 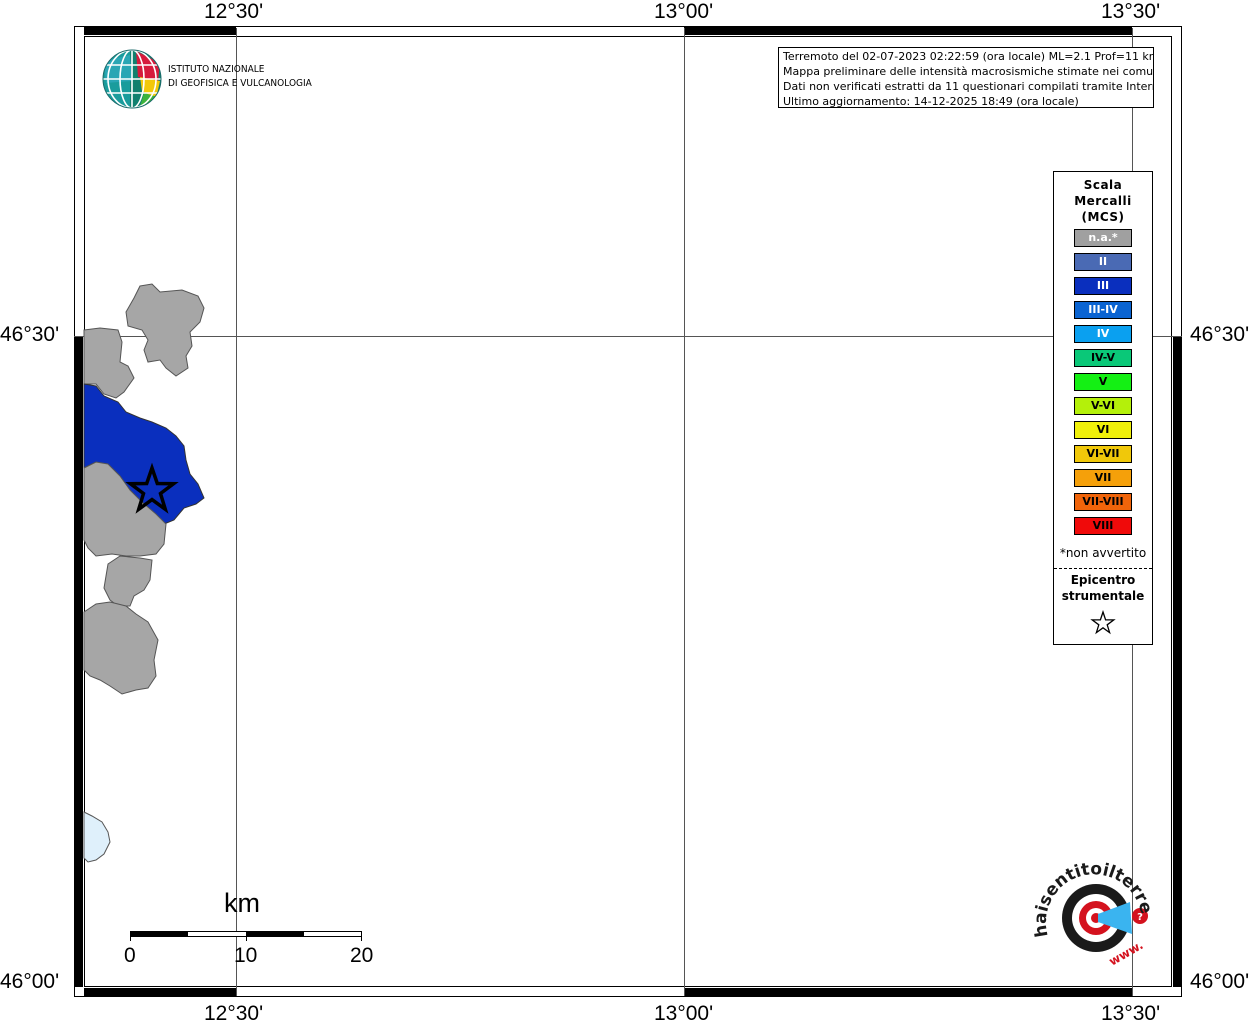 What do you see at coordinates (1103, 201) in the screenshot?
I see `legend-title: Scala Mercalli (MCS)` at bounding box center [1103, 201].